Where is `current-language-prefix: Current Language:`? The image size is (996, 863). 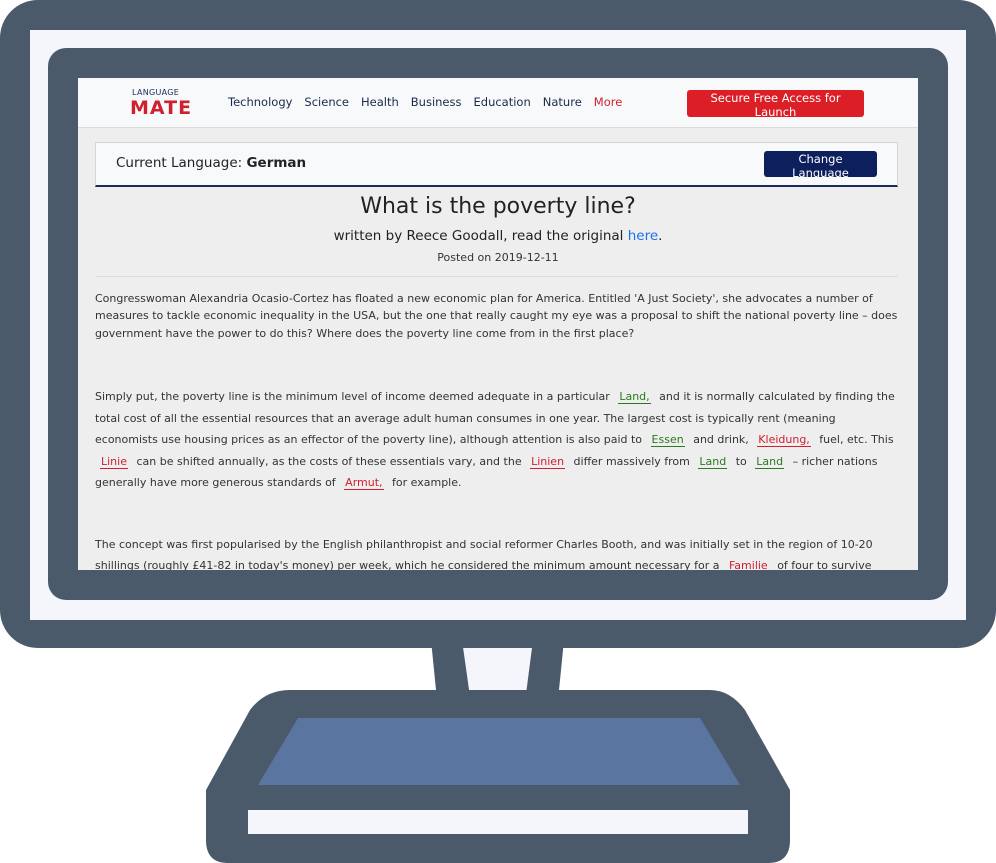
current-language-prefix: Current Language: is located at coordinates (179, 163).